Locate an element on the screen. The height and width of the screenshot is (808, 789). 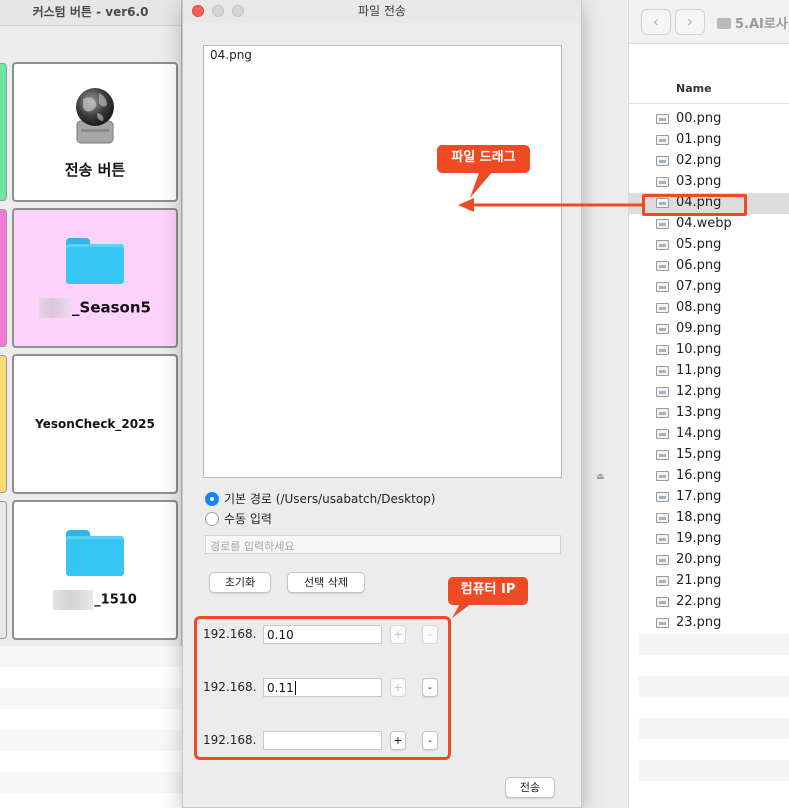
file-row: 15.png is located at coordinates (709, 455).